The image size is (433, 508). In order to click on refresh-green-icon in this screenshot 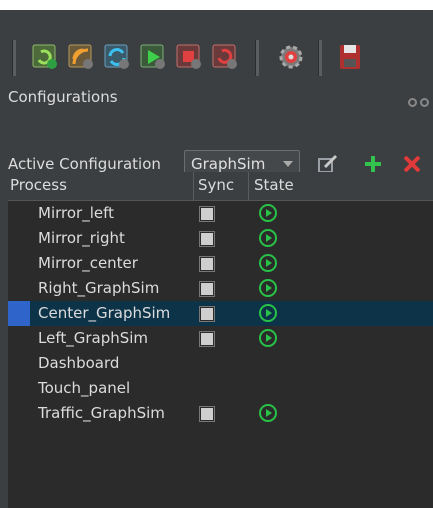, I will do `click(45, 57)`.